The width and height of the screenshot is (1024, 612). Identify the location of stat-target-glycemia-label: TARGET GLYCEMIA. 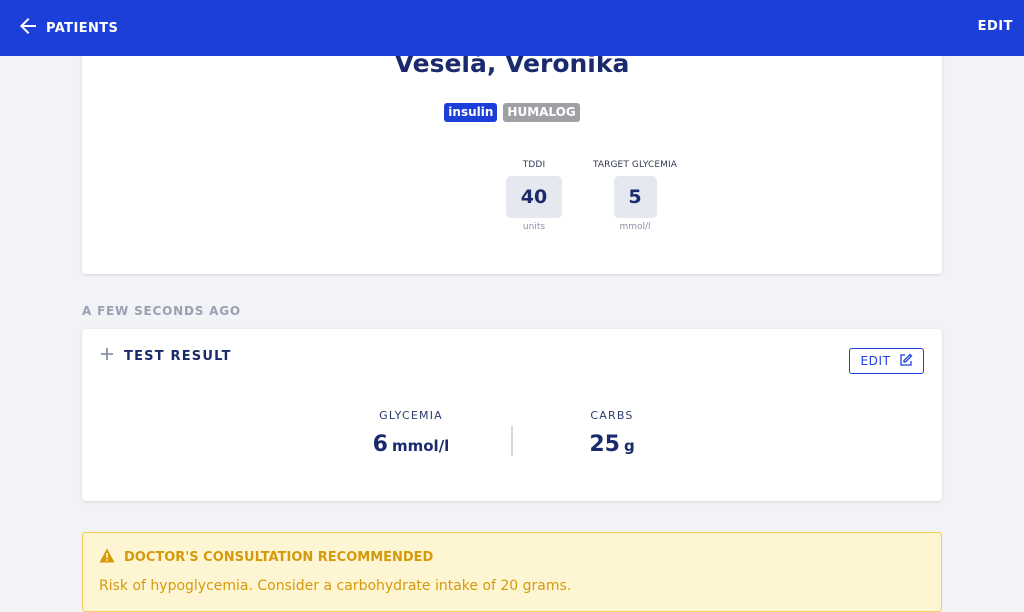
(635, 165).